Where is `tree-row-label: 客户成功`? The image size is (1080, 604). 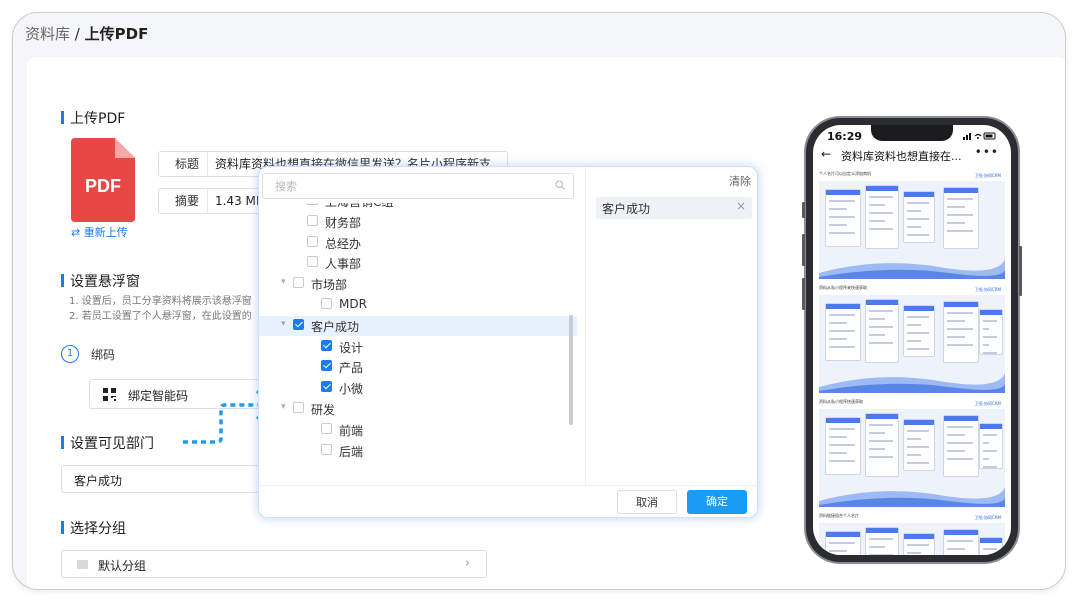
tree-row-label: 客户成功 is located at coordinates (335, 326).